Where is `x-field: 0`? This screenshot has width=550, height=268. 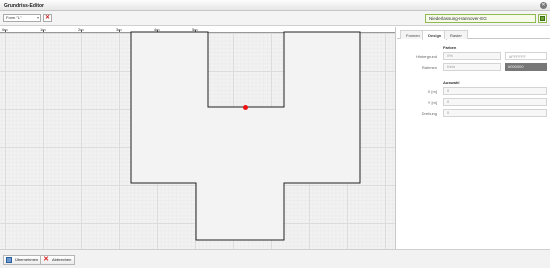 x-field: 0 is located at coordinates (495, 91).